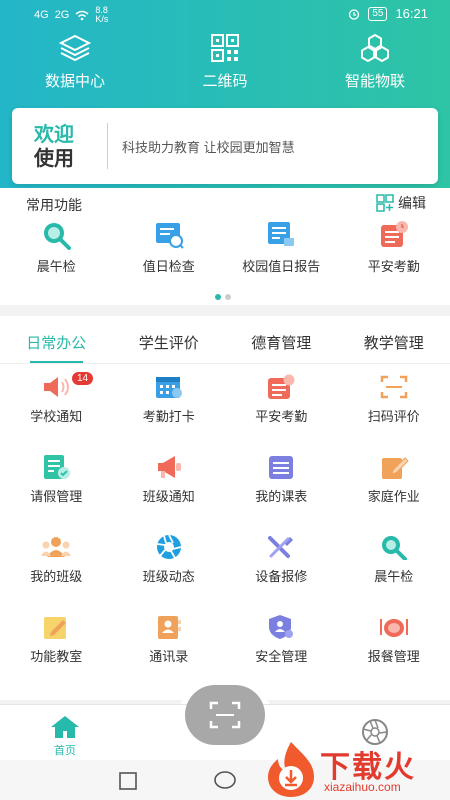 The image size is (450, 800). I want to click on common-item-attendance: 平安考勤, so click(394, 247).